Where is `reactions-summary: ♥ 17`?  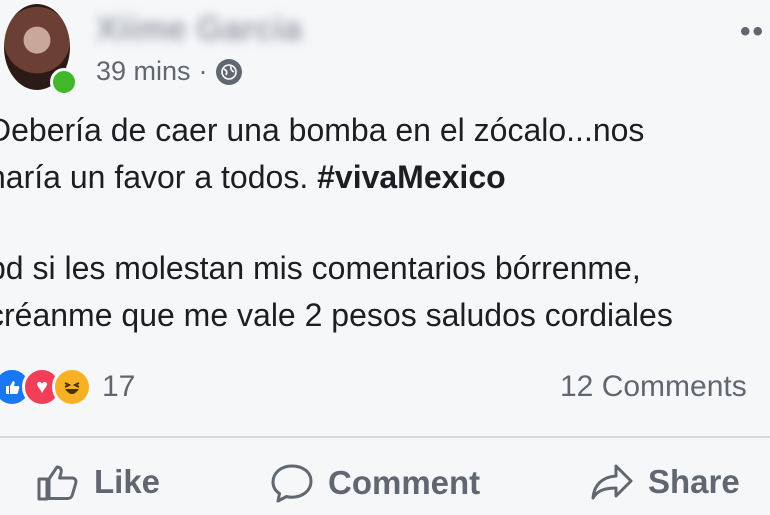 reactions-summary: ♥ 17 is located at coordinates (67, 387).